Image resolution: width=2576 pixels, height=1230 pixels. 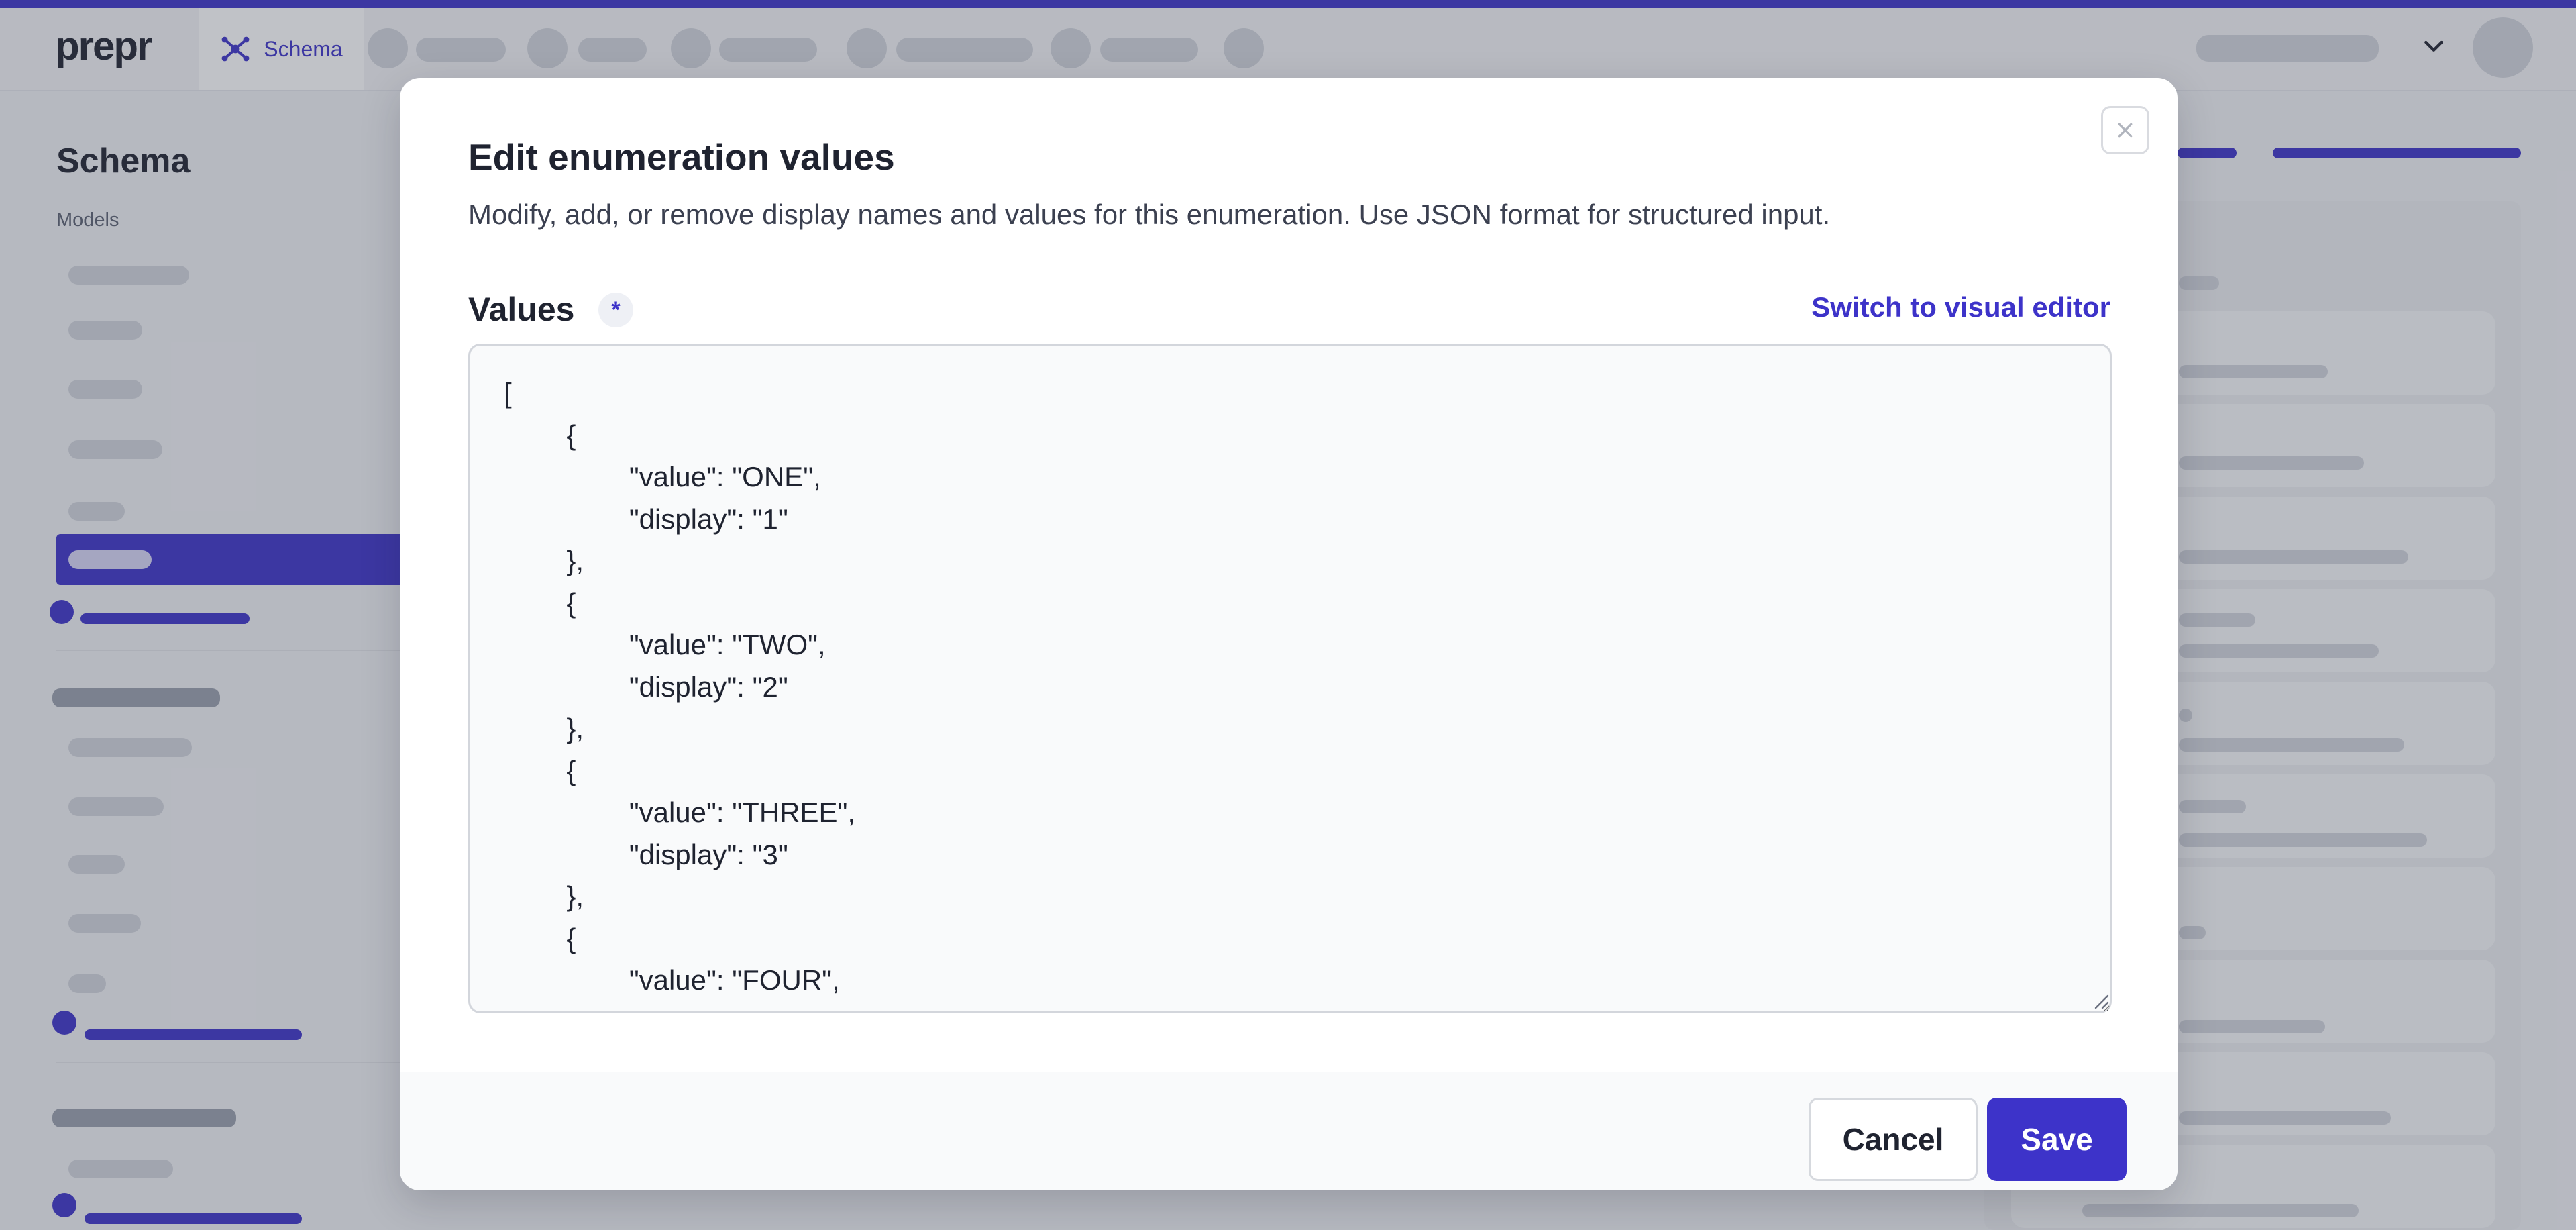 What do you see at coordinates (1960, 307) in the screenshot?
I see `switch-to-visual-editor-link: Switch to visual editor` at bounding box center [1960, 307].